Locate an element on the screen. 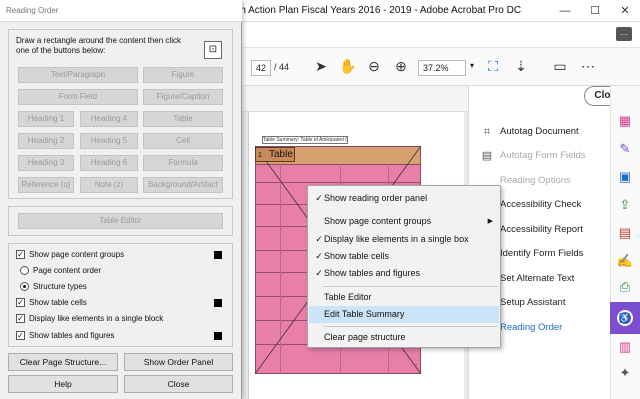 The image size is (640, 399). more-tools-icon: ⋯ is located at coordinates (588, 66).